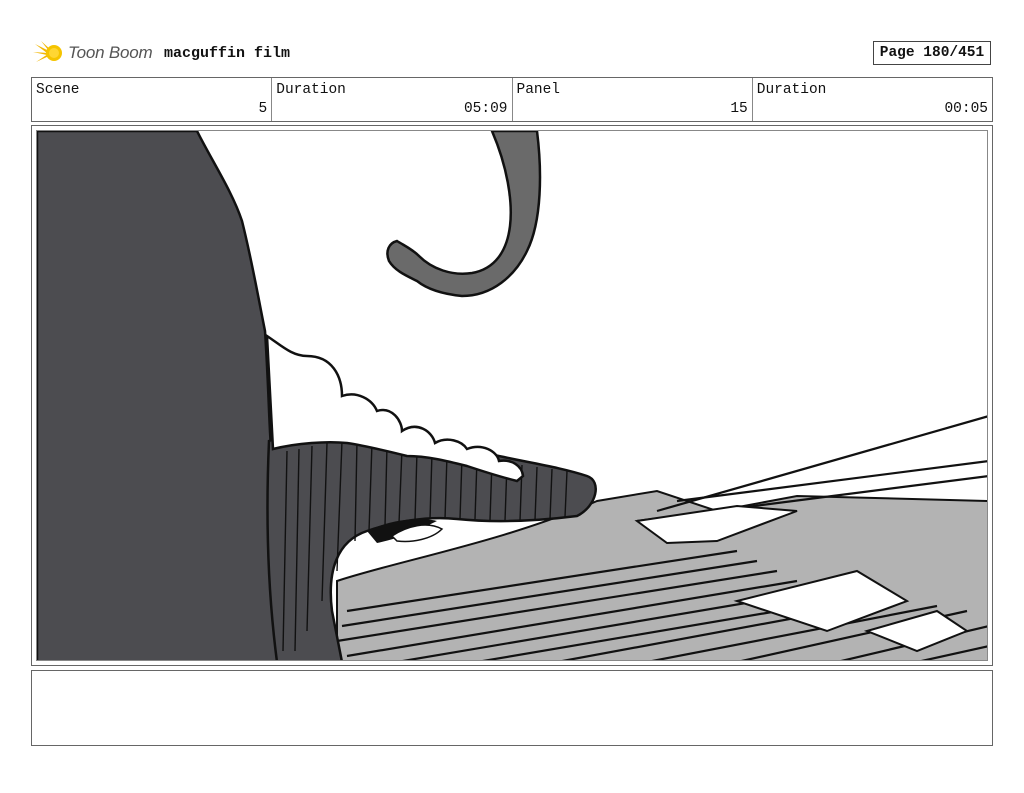  I want to click on scene-duration-value: 05:09, so click(485, 109).